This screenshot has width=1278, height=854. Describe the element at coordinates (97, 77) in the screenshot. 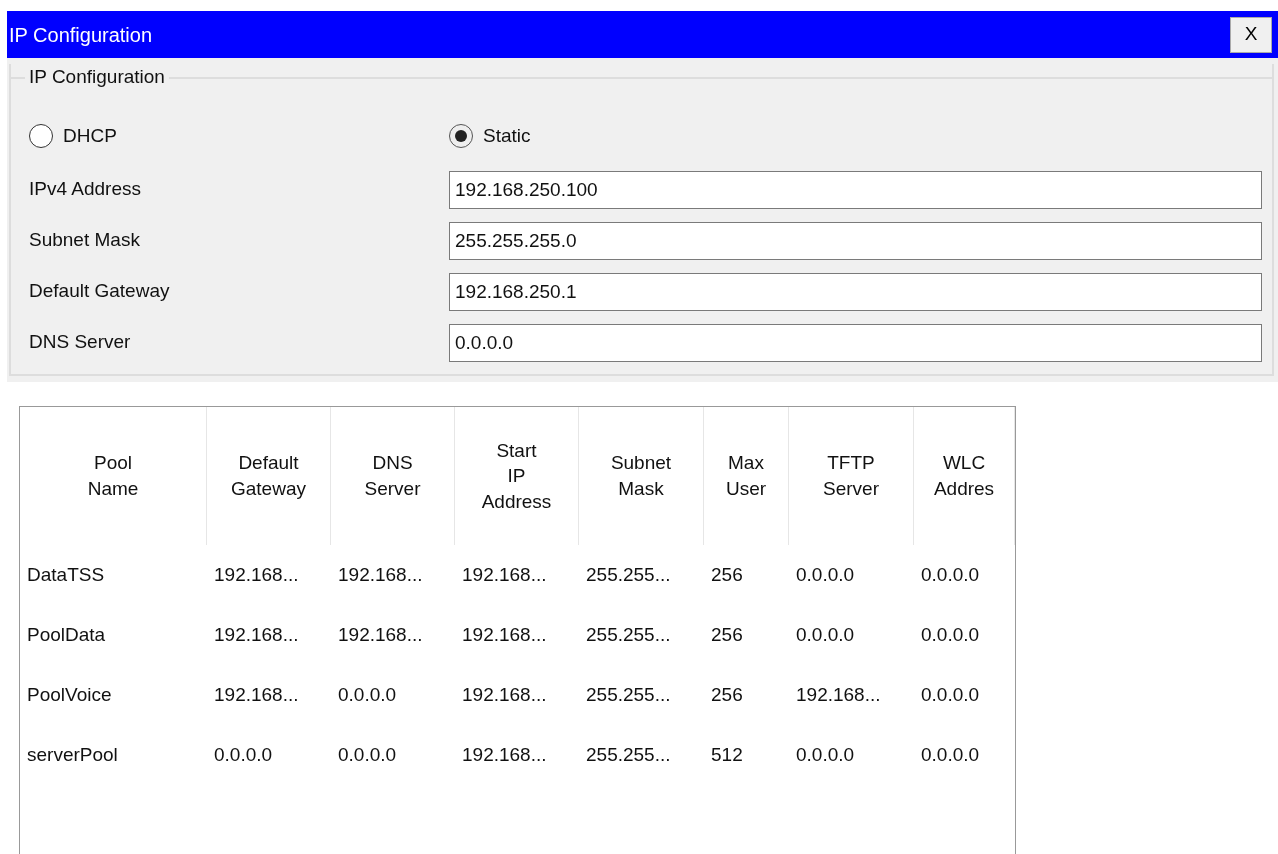

I see `group-legend: IP Configuration` at that location.